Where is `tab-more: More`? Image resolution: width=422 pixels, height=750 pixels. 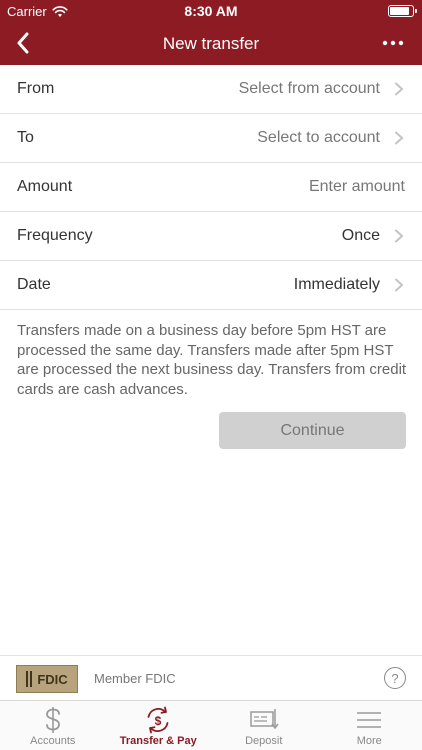 tab-more: More is located at coordinates (369, 725).